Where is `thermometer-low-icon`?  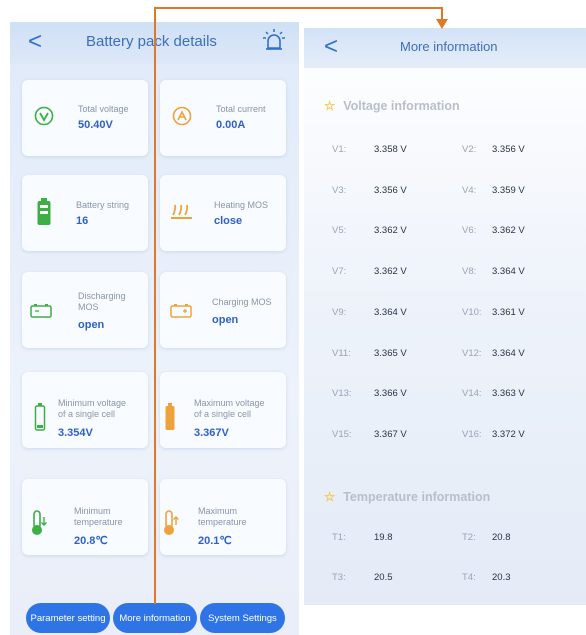
thermometer-low-icon is located at coordinates (39, 522).